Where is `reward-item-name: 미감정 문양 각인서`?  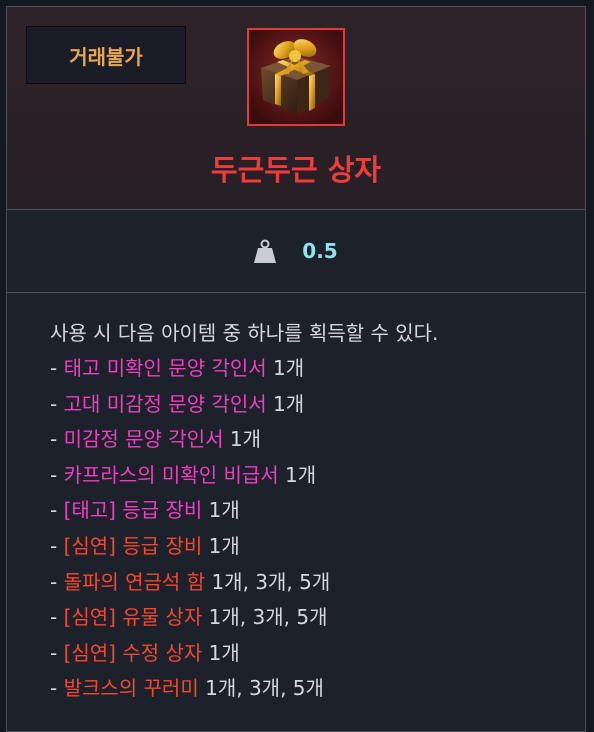
reward-item-name: 미감정 문양 각인서 is located at coordinates (143, 439).